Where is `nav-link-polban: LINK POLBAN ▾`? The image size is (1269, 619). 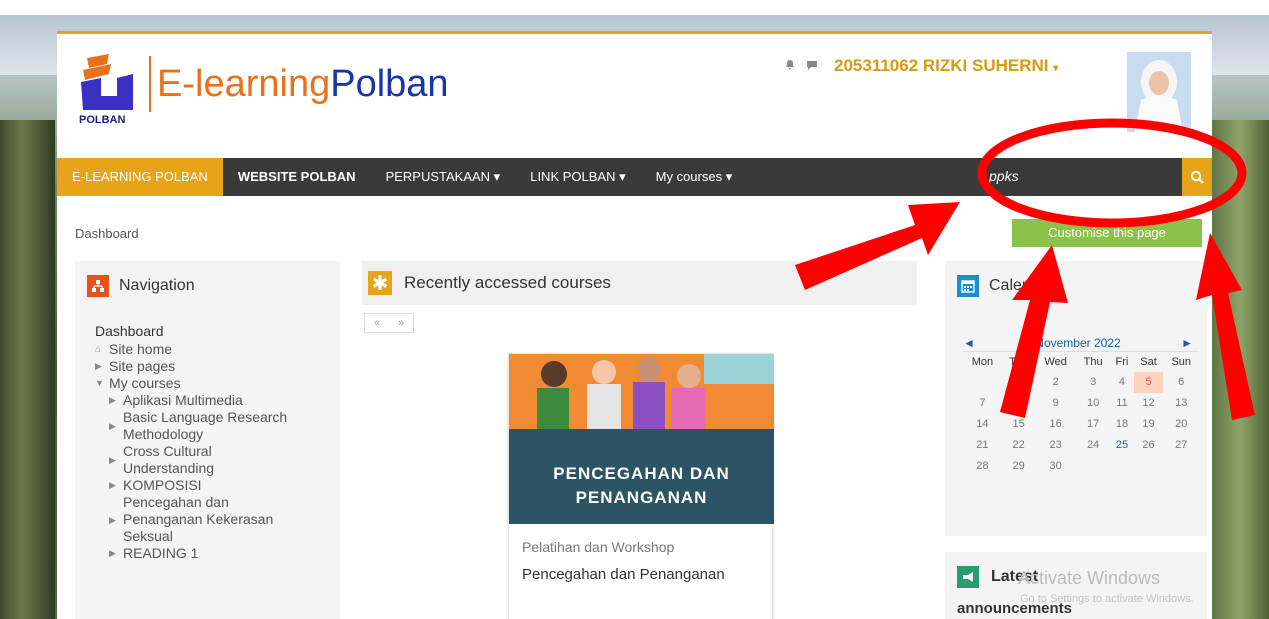 nav-link-polban: LINK POLBAN ▾ is located at coordinates (577, 177).